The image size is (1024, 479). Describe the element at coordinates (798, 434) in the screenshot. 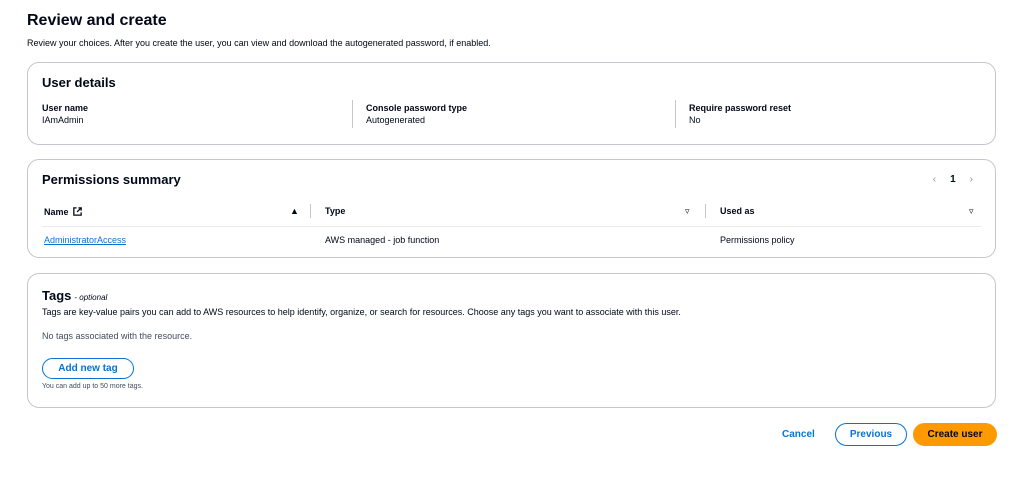

I see `cancel-button: Cancel` at that location.